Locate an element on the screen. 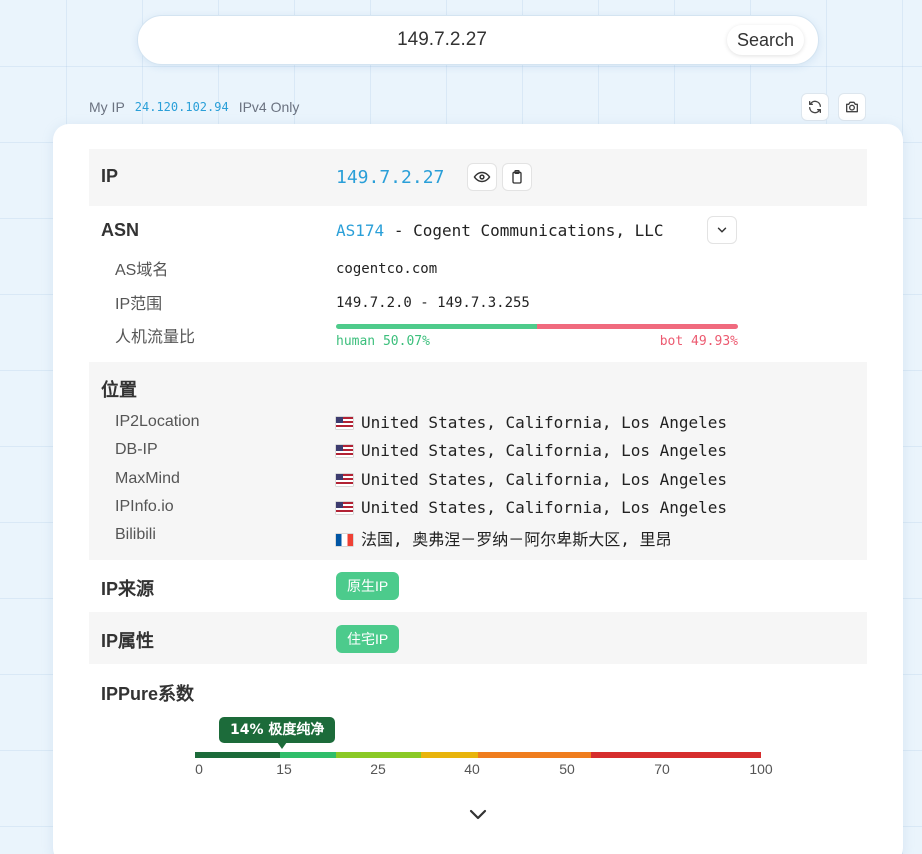 The width and height of the screenshot is (922, 854). ip-range-value: 149.7.2.0 - 149.7.3.255 is located at coordinates (433, 303).